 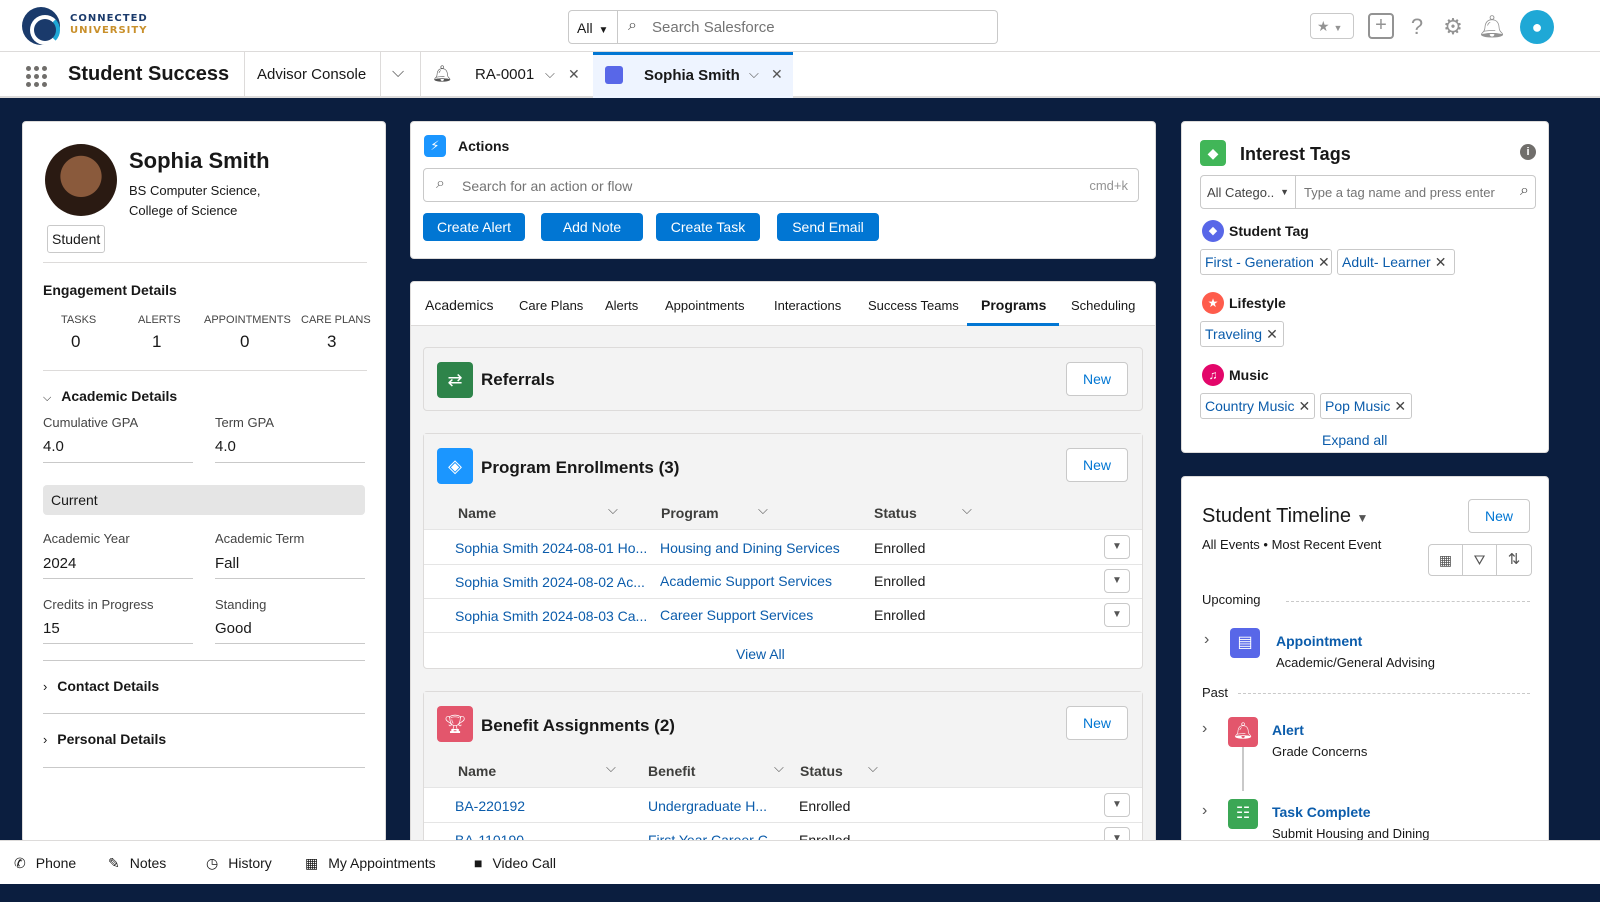 I want to click on timeline-item-title: Task Complete, so click(x=1321, y=812).